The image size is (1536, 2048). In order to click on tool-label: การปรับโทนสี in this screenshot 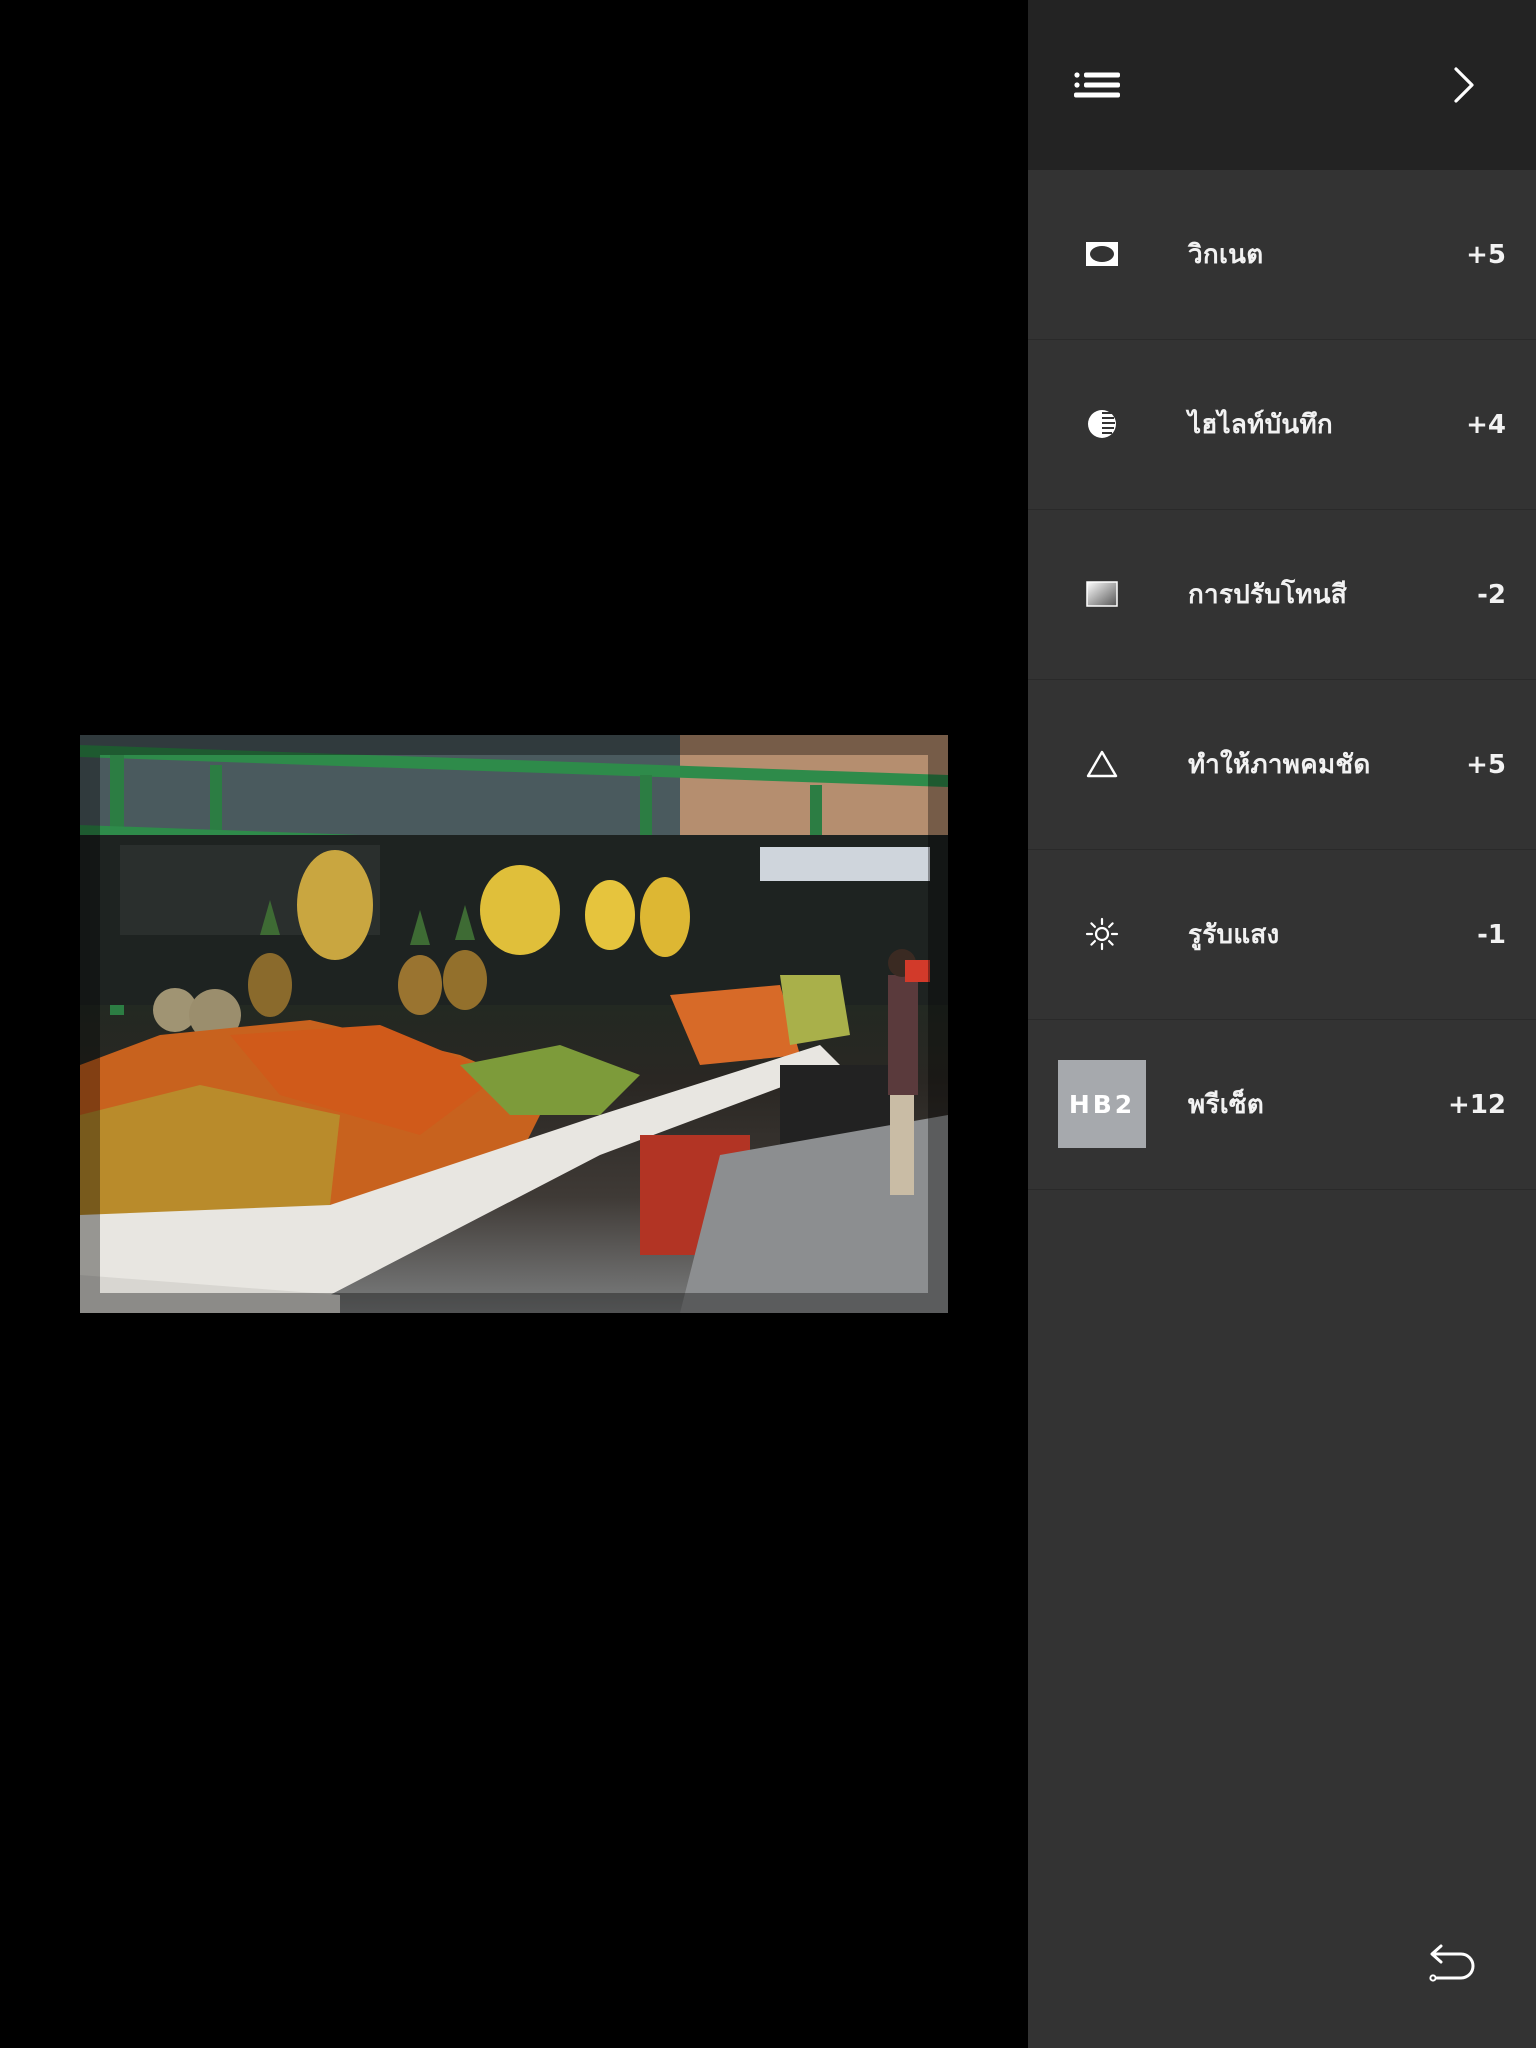, I will do `click(1268, 595)`.